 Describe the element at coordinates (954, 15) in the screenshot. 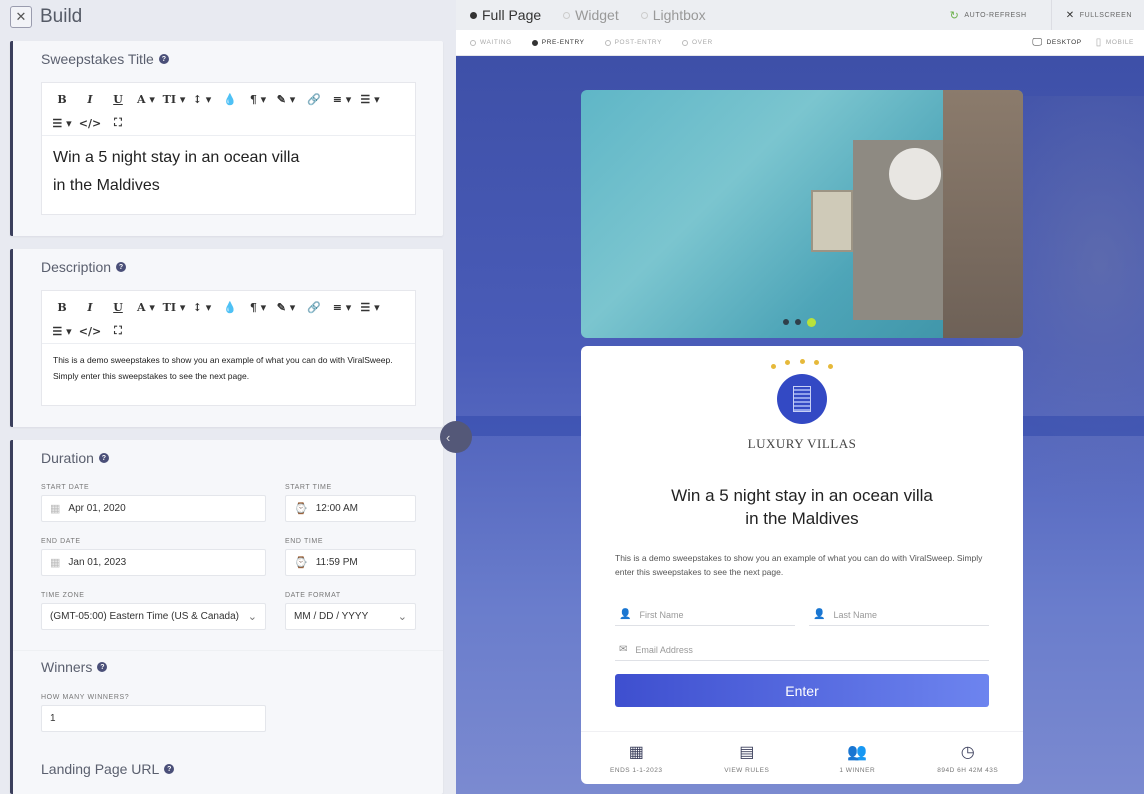

I see `refresh-icon: ↻` at that location.